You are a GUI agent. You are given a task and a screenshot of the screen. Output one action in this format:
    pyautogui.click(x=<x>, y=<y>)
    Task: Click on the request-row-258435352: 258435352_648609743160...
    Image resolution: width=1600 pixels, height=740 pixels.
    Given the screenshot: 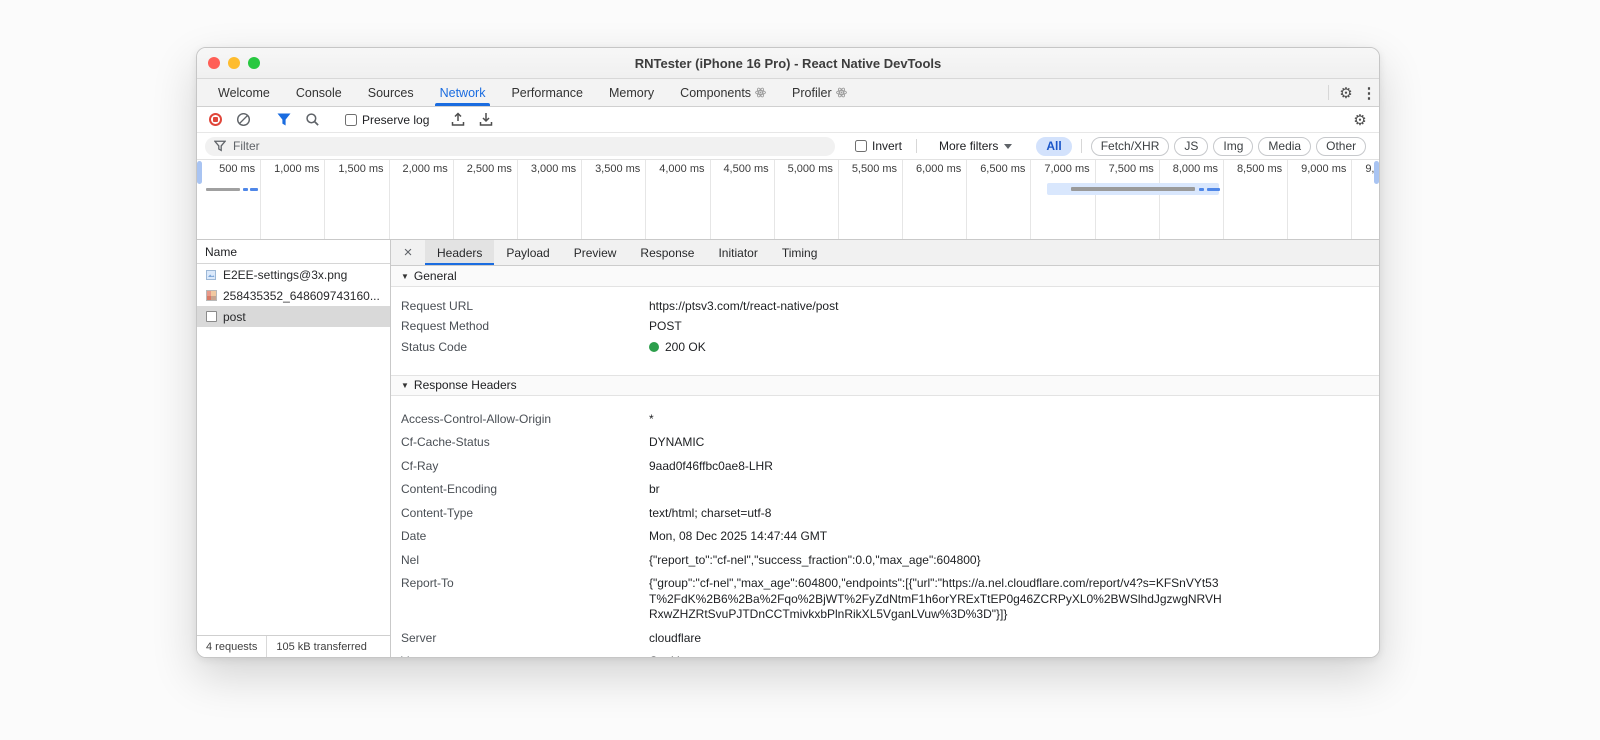 What is the action you would take?
    pyautogui.click(x=293, y=295)
    